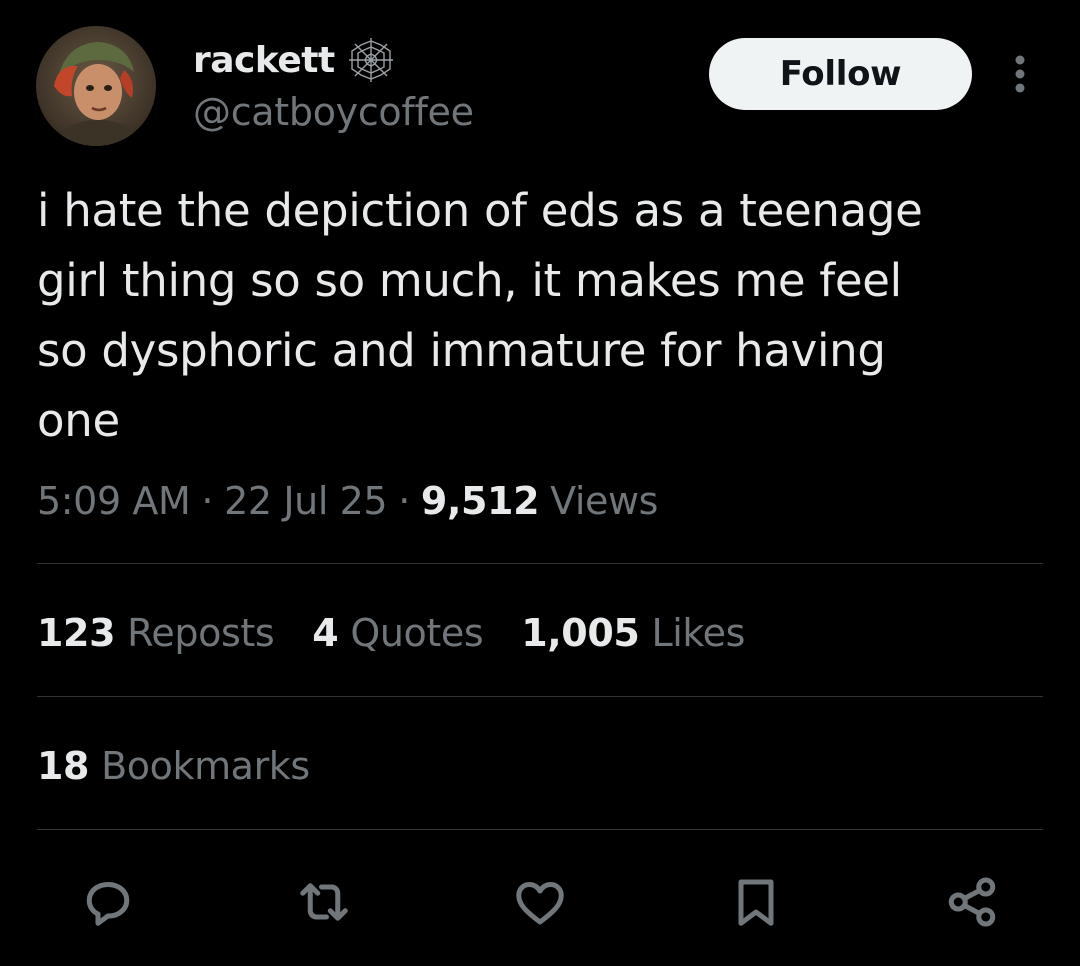 The height and width of the screenshot is (966, 1080). I want to click on tweet-meta: 5:09 AM · 22 Jul 25 · 9,512 Views, so click(347, 501).